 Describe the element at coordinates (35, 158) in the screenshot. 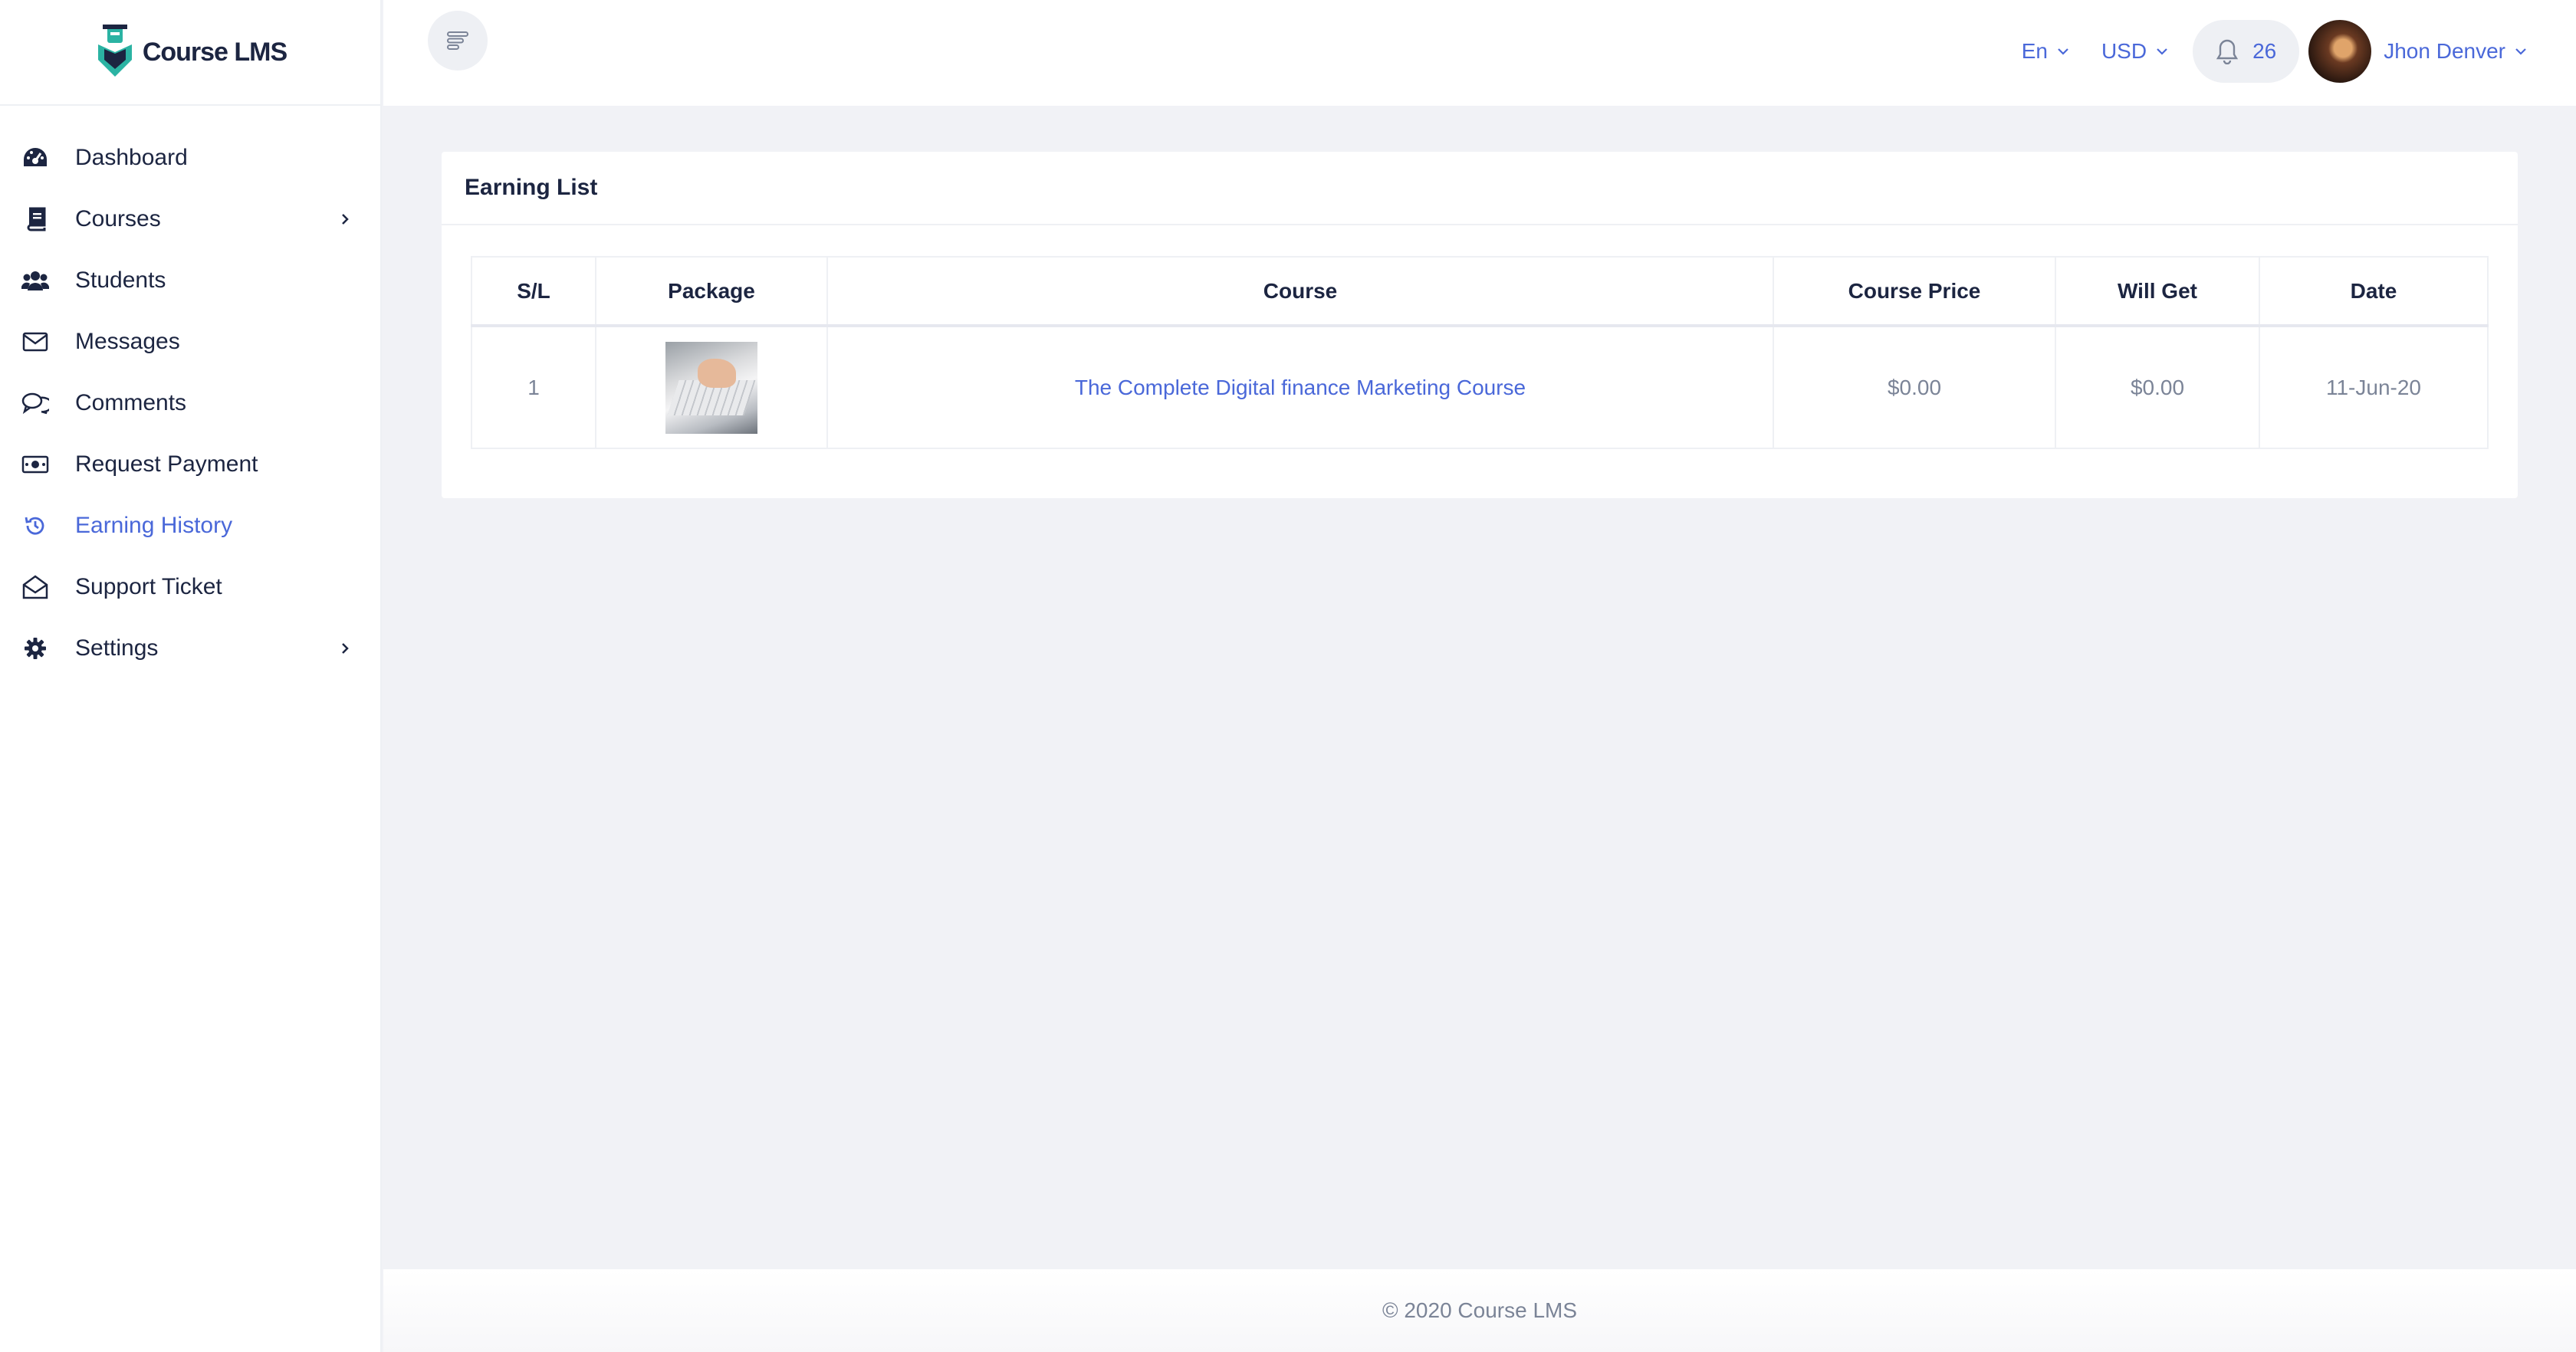

I see `dashboard-icon` at that location.